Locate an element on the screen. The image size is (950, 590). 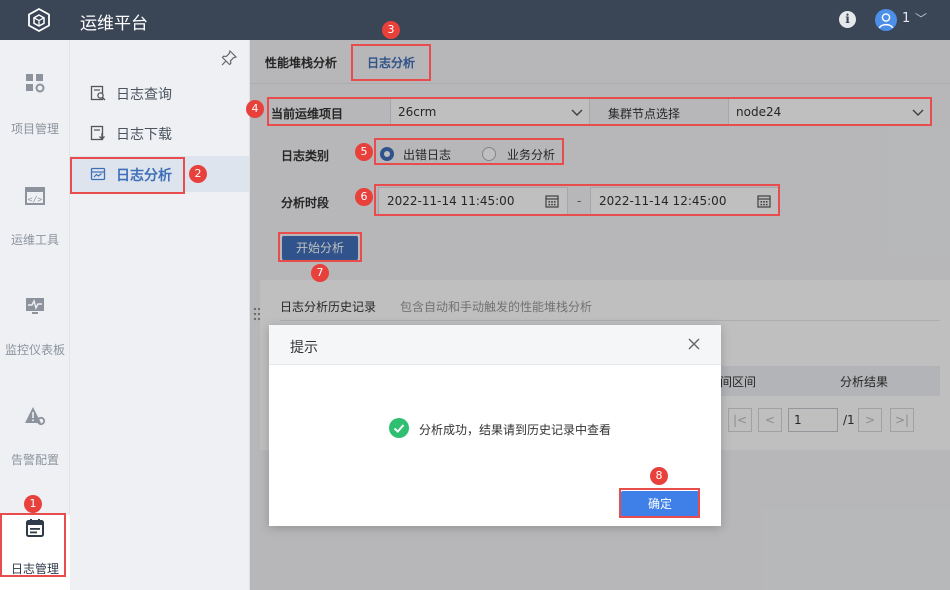
success-check-icon is located at coordinates (399, 428).